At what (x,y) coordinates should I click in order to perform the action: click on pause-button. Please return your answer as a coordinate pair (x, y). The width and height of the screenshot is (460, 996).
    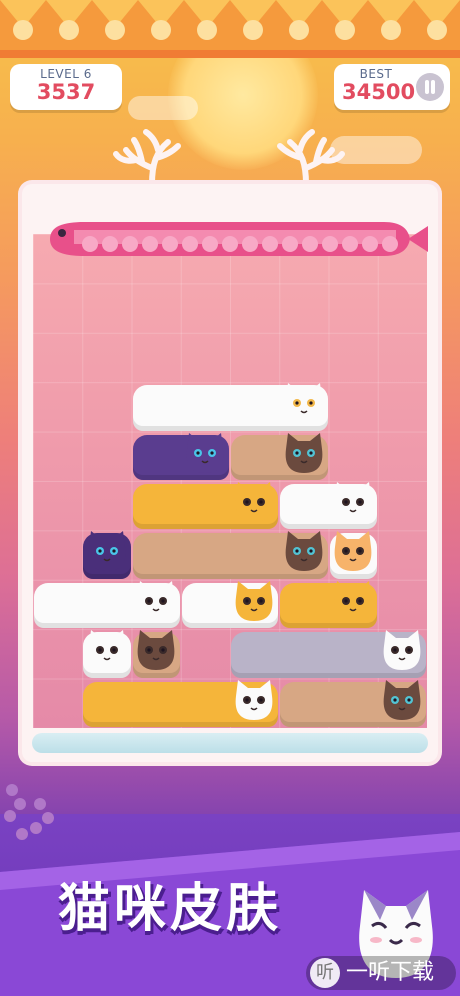
    Looking at the image, I should click on (430, 87).